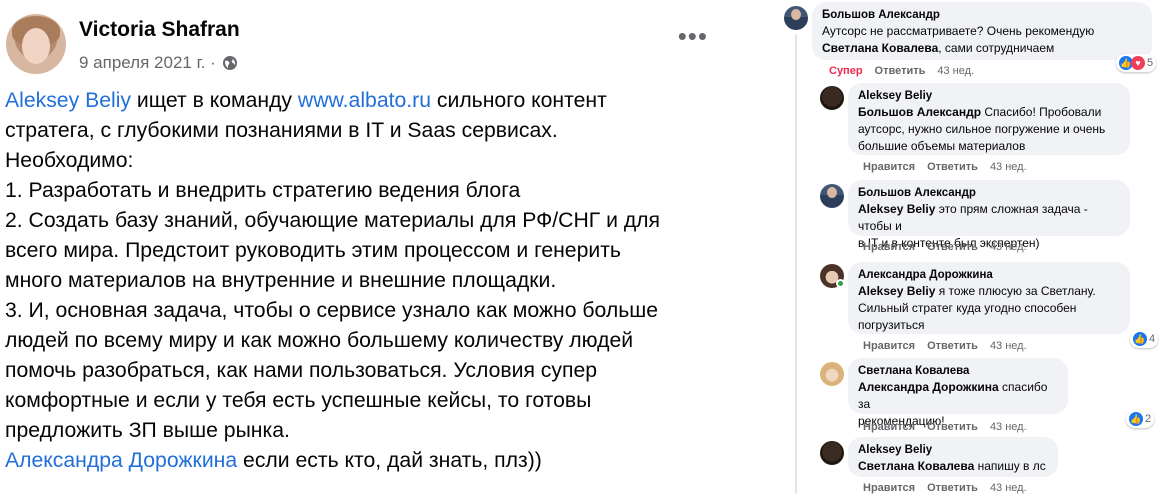  I want to click on comment-text: Сильный стратег куда угодно способен, so click(967, 308).